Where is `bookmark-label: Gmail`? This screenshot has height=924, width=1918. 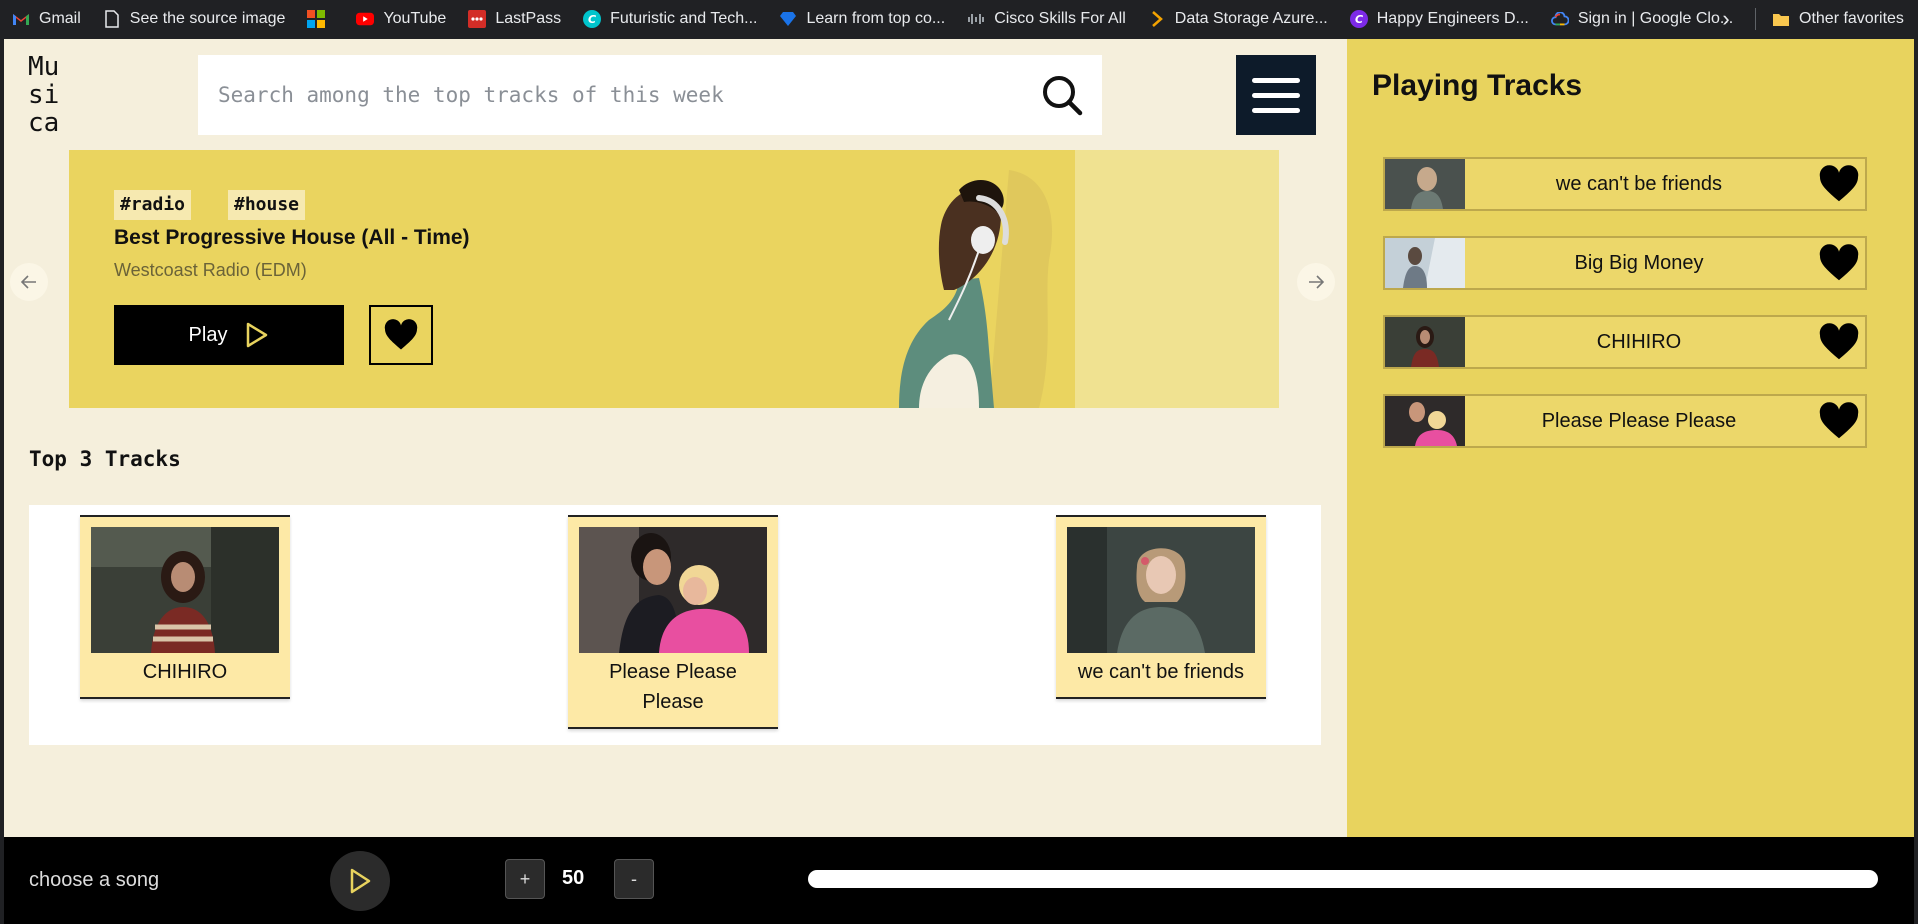
bookmark-label: Gmail is located at coordinates (60, 18).